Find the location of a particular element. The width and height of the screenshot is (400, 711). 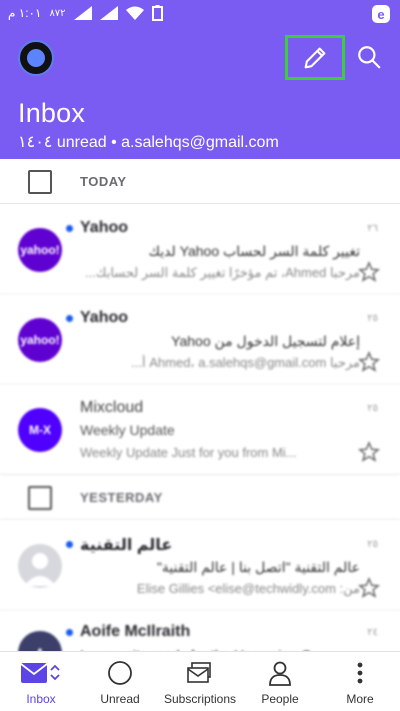

circle-icon is located at coordinates (120, 673).